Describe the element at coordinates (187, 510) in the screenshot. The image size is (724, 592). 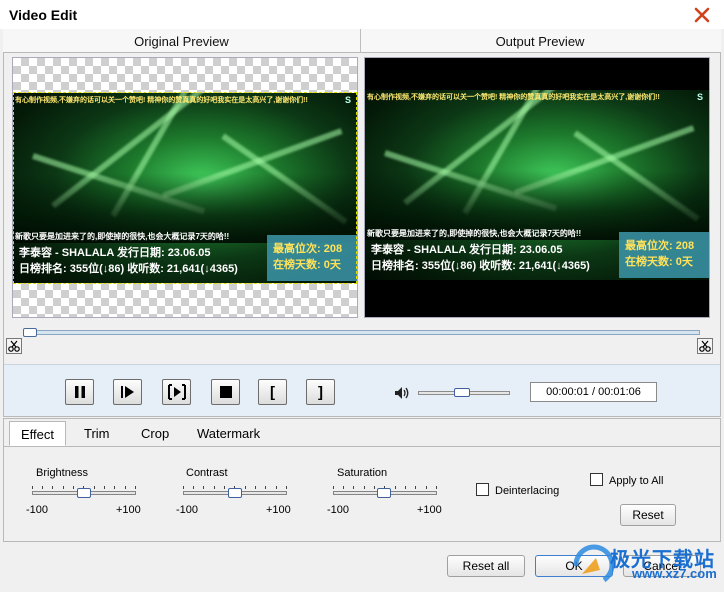
I see `contrast-min: -100` at that location.